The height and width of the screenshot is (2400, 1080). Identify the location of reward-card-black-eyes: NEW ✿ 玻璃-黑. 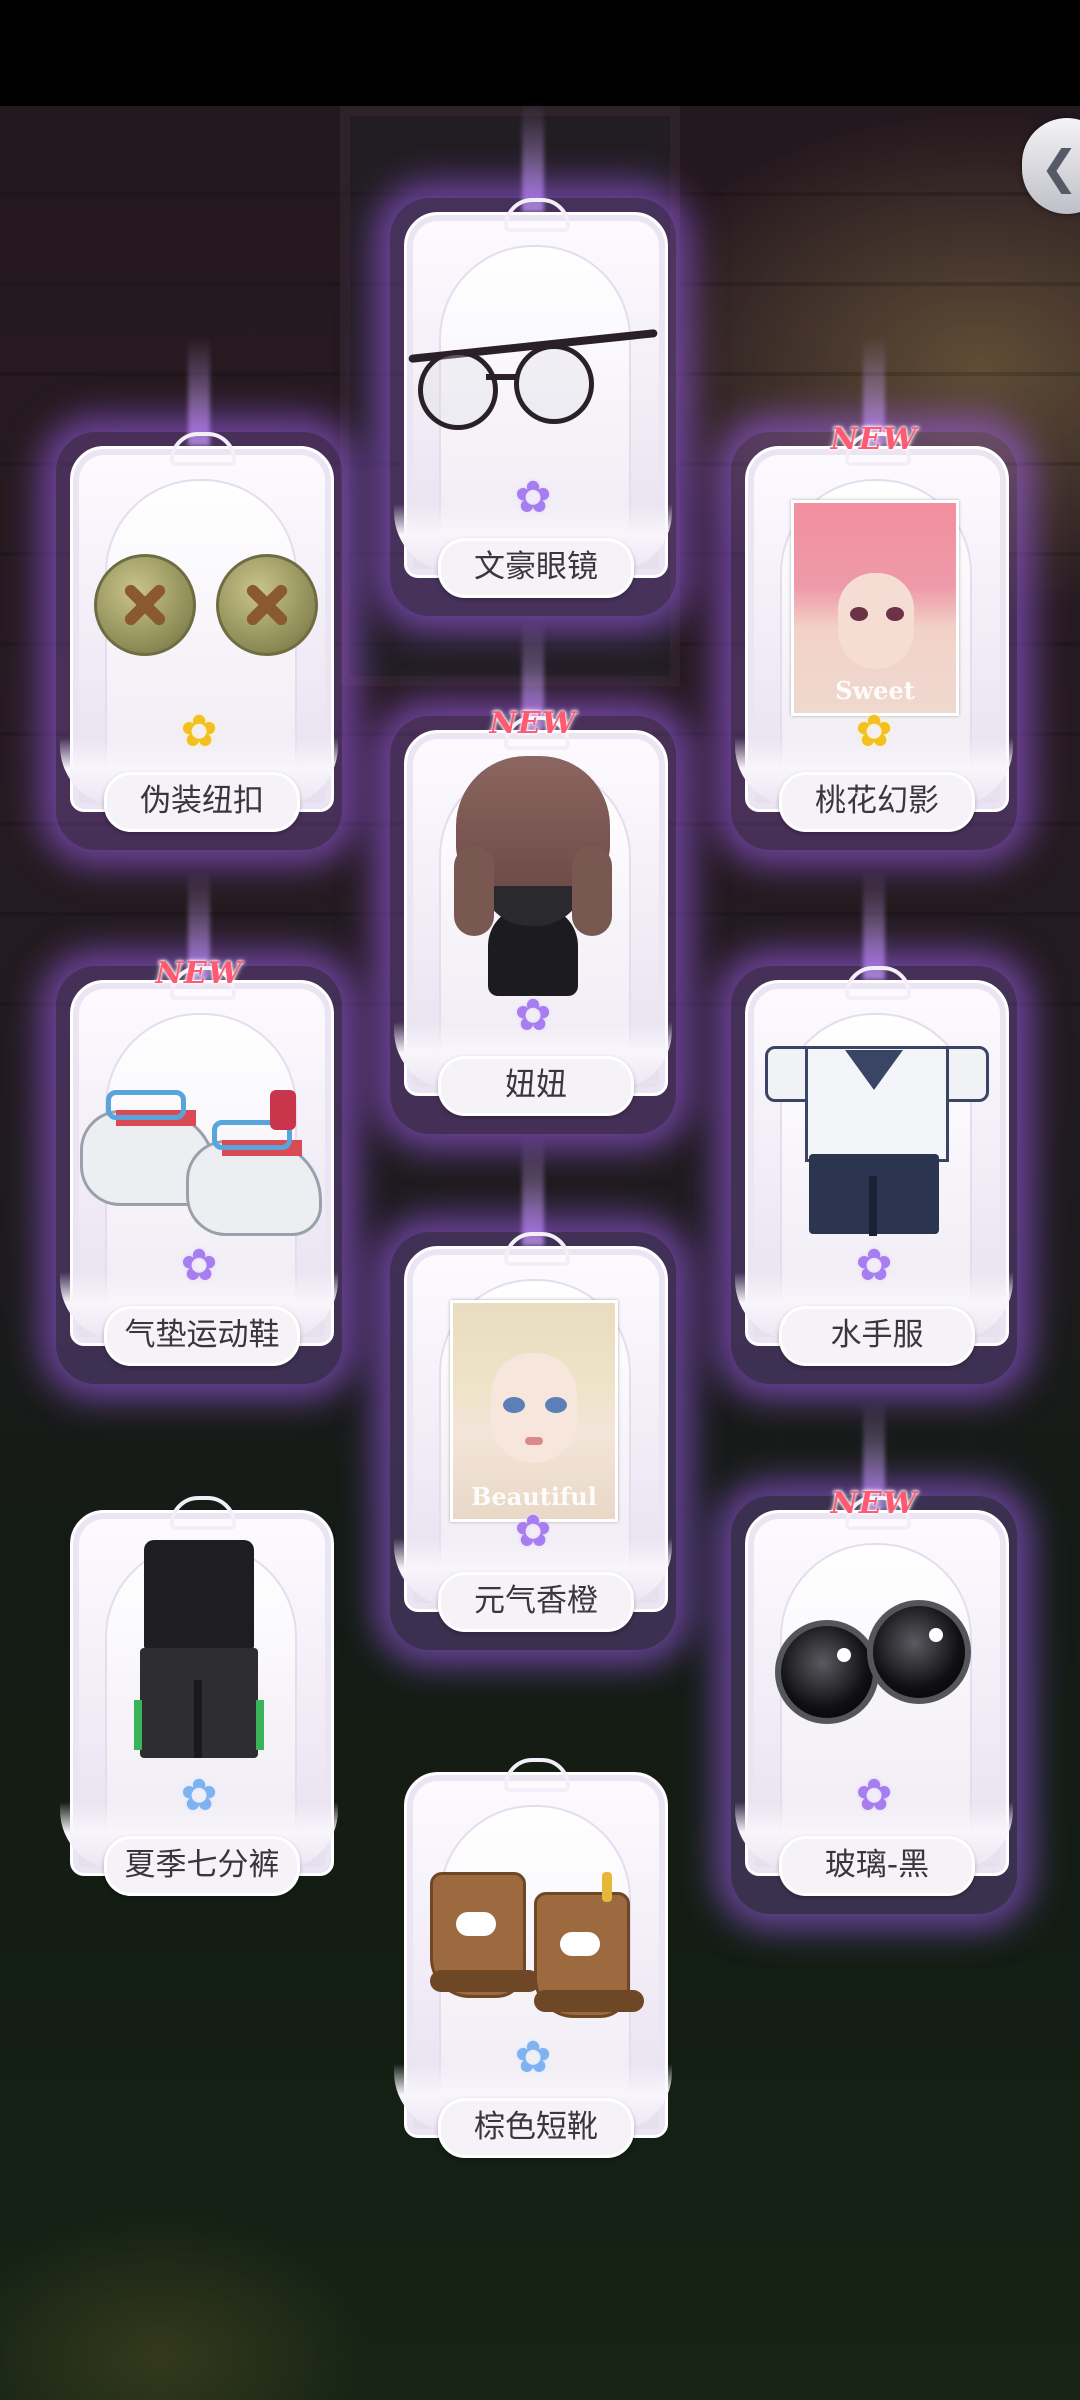
(874, 1657).